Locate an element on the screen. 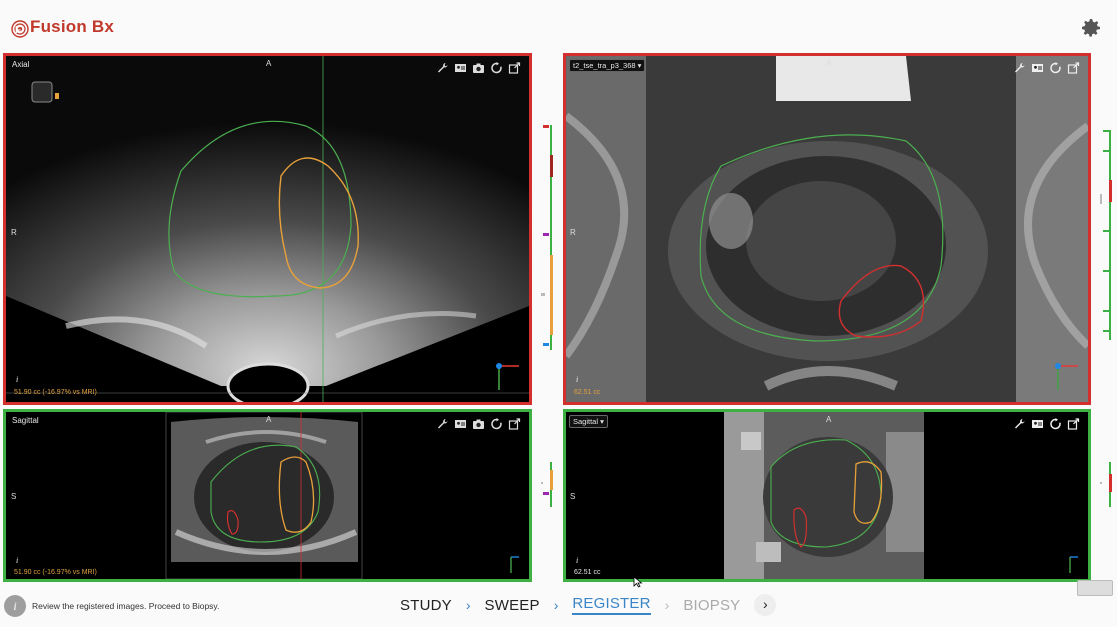 Image resolution: width=1117 pixels, height=627 pixels. step-biopsy: BIOPSY is located at coordinates (711, 605).